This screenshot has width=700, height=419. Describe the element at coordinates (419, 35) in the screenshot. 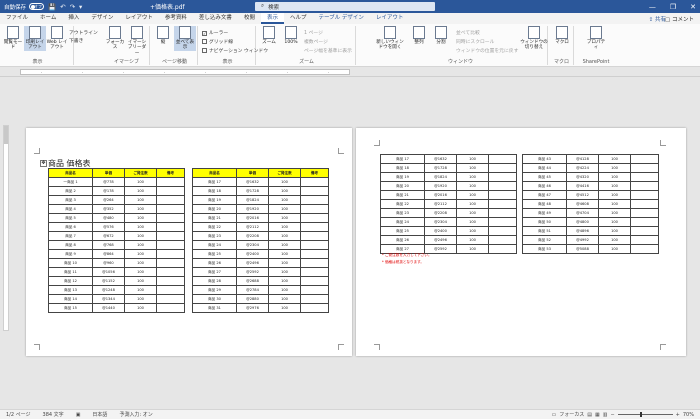

I see `arrange-button: 整列` at that location.